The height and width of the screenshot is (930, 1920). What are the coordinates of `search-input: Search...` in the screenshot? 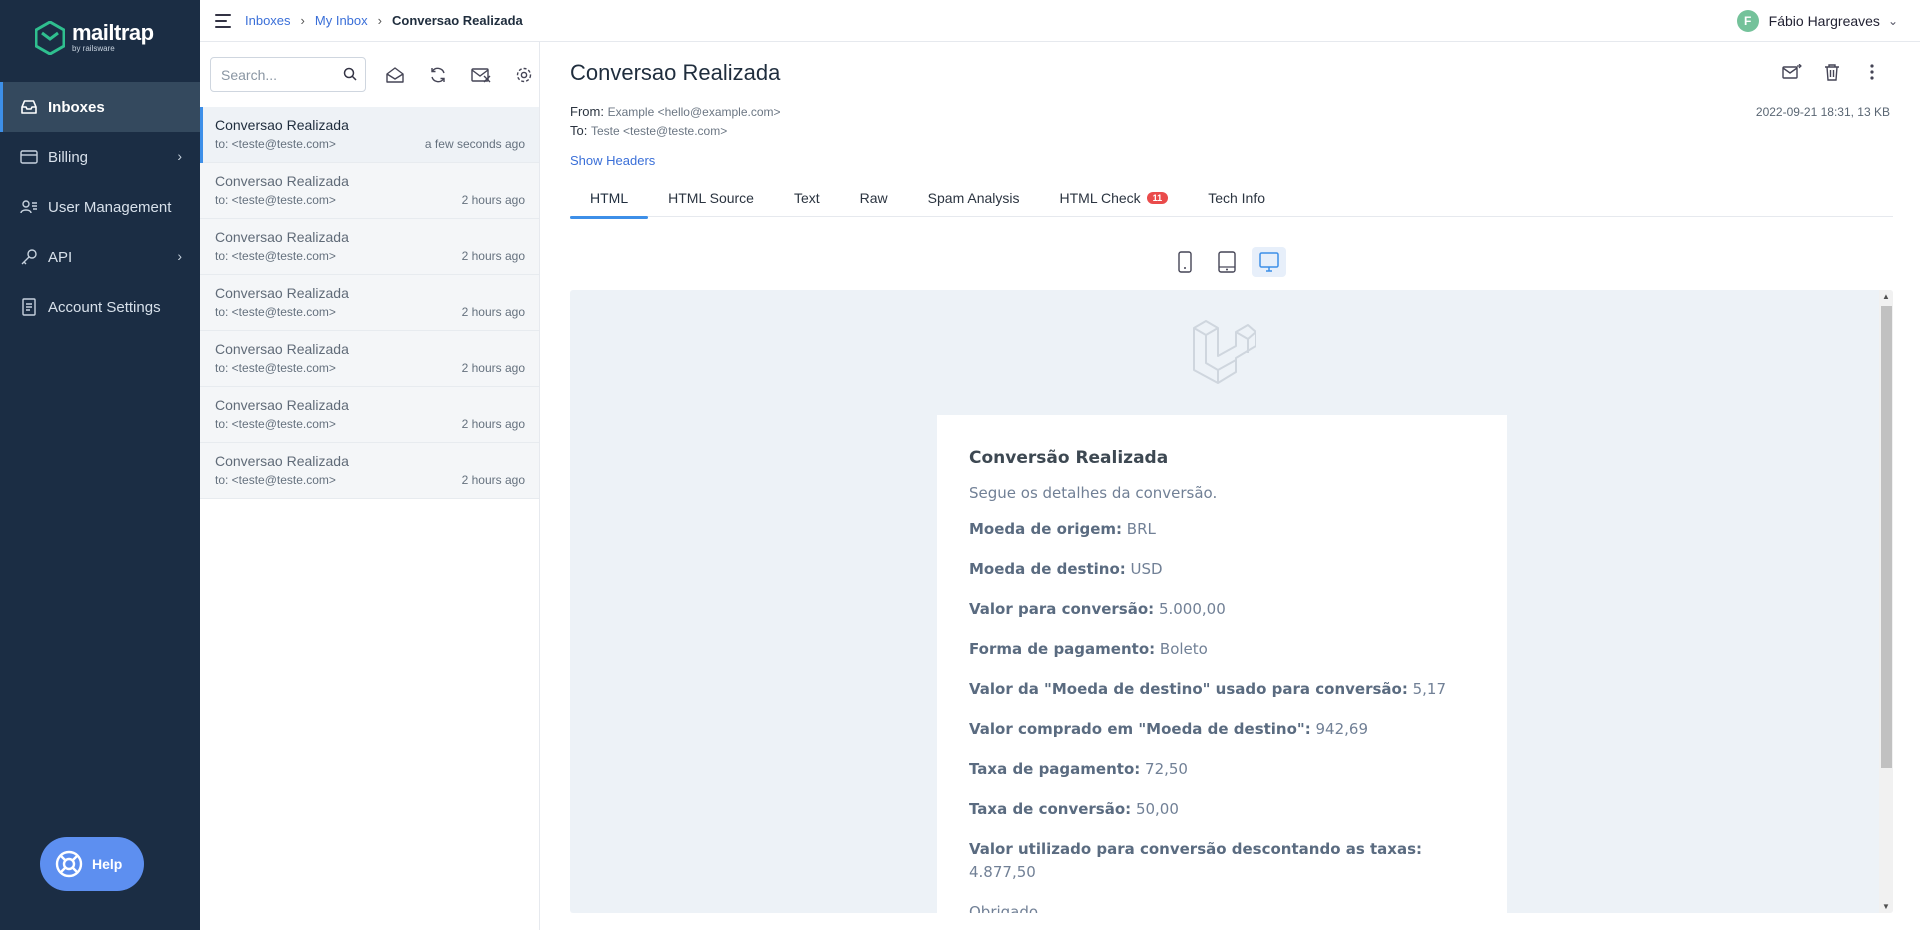 It's located at (288, 74).